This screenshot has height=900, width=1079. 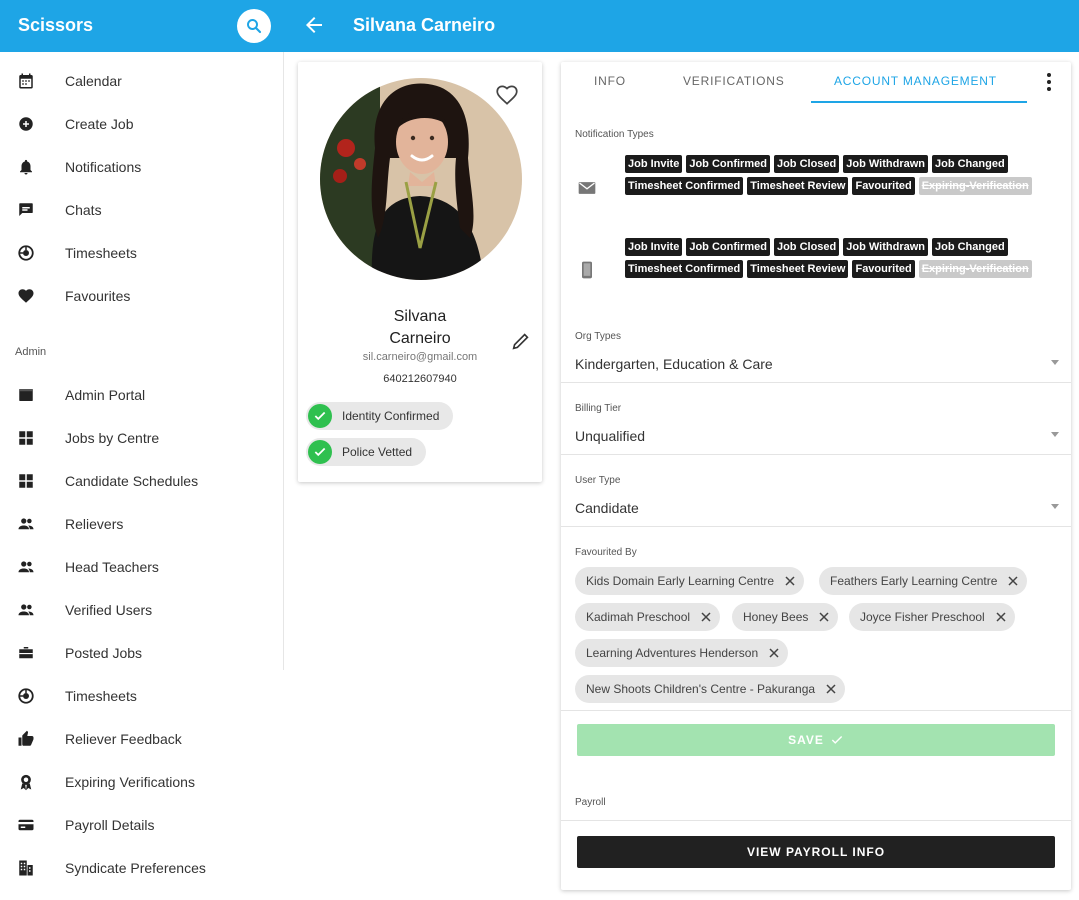 I want to click on edit-pencil-icon, so click(x=521, y=341).